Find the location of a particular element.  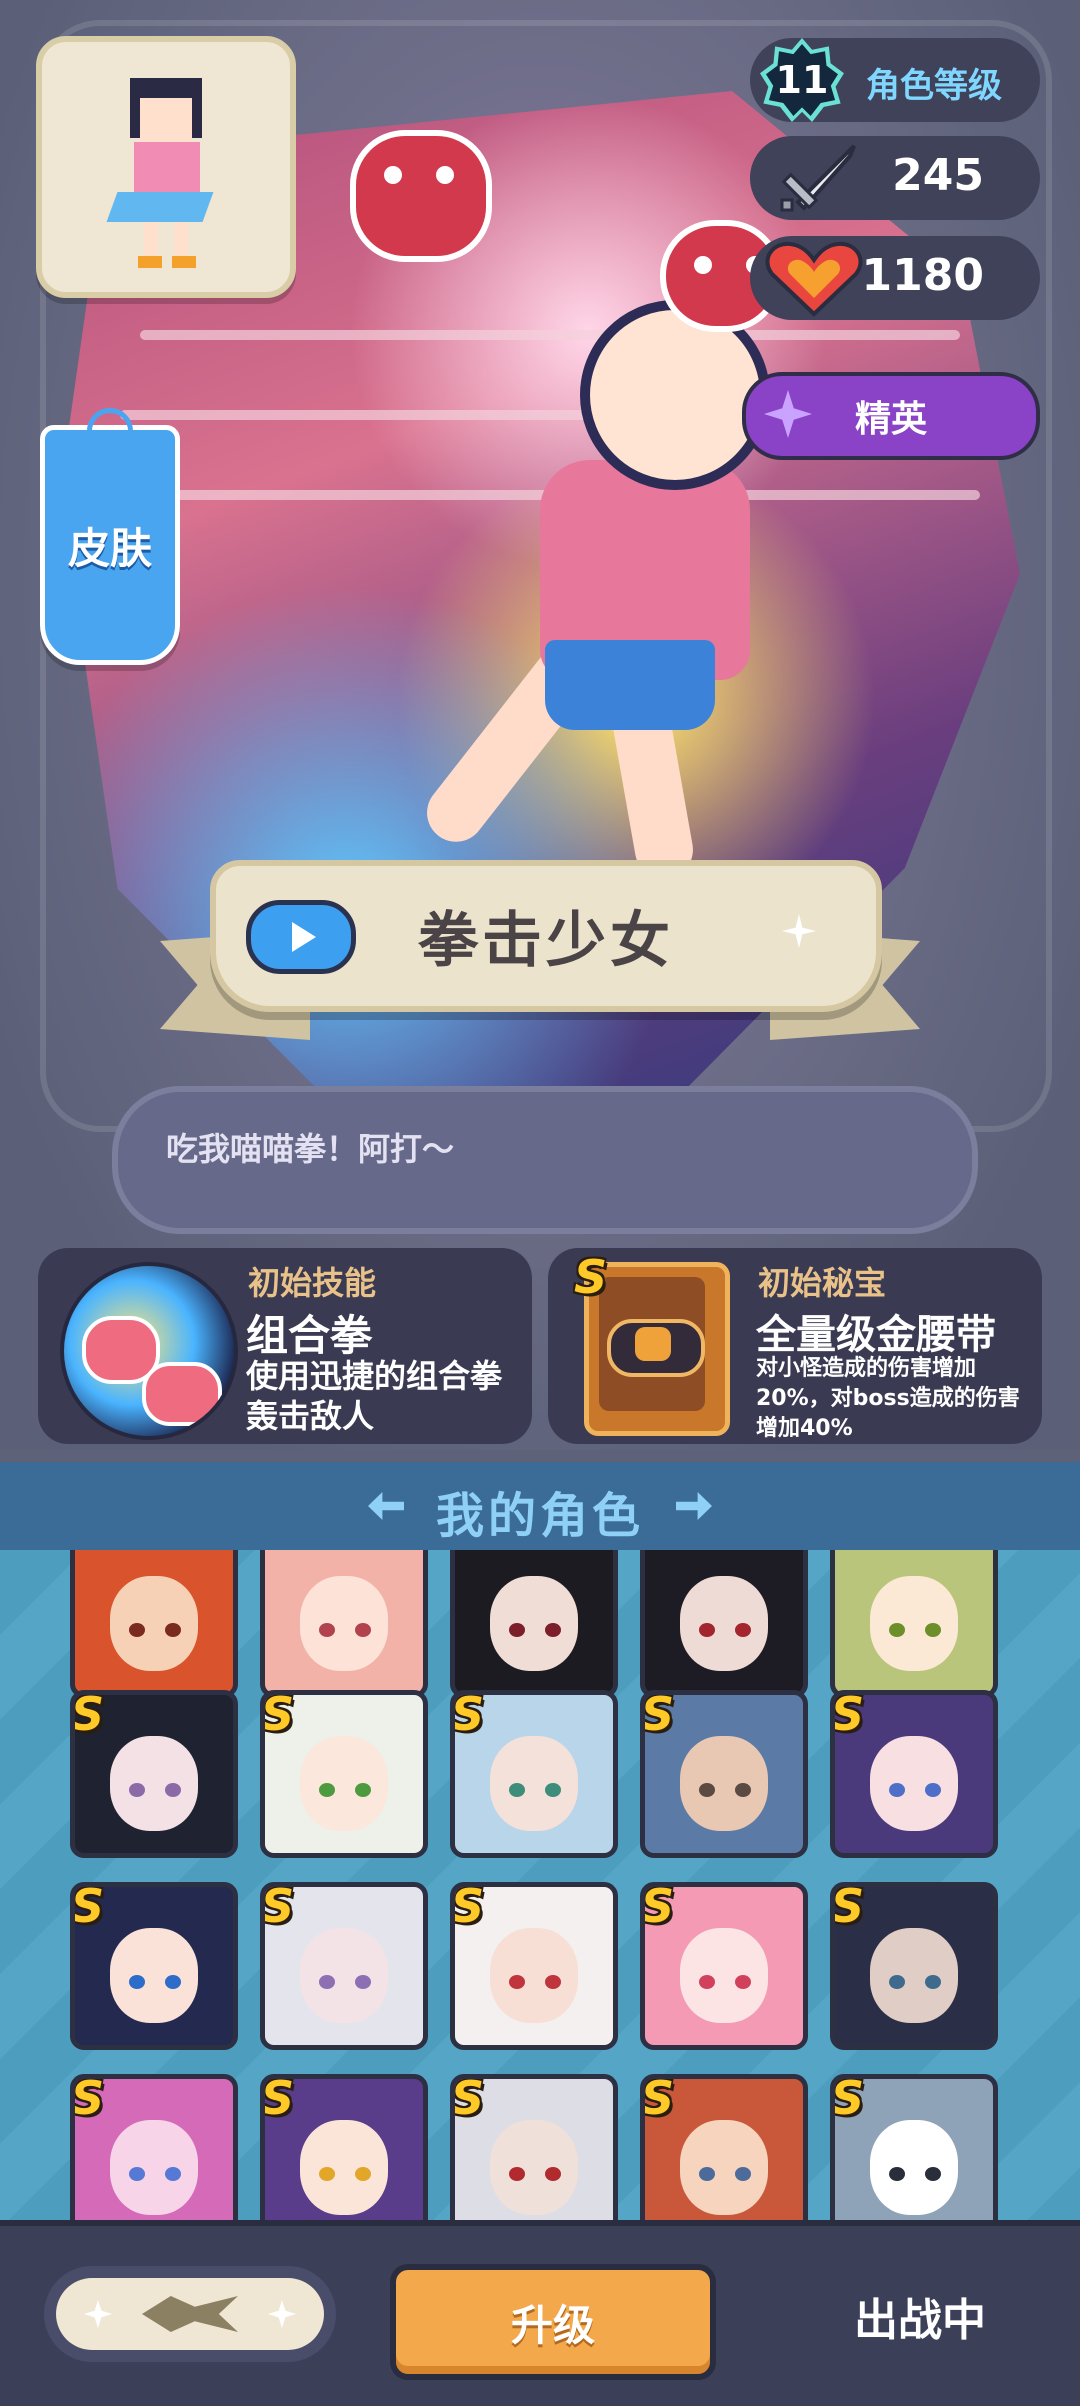

level-stat: 11 角色等级 is located at coordinates (895, 80).